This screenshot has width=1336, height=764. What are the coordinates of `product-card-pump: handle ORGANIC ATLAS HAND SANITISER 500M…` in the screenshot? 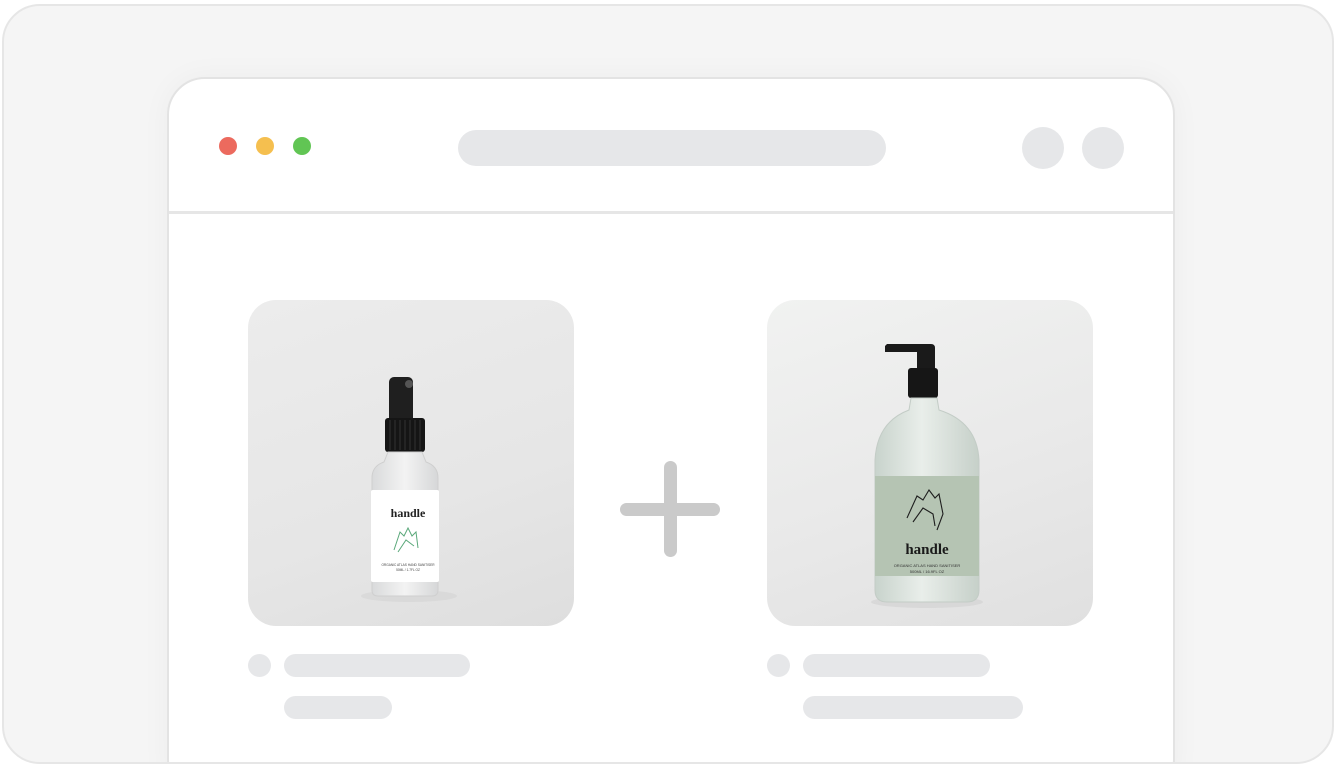 It's located at (930, 463).